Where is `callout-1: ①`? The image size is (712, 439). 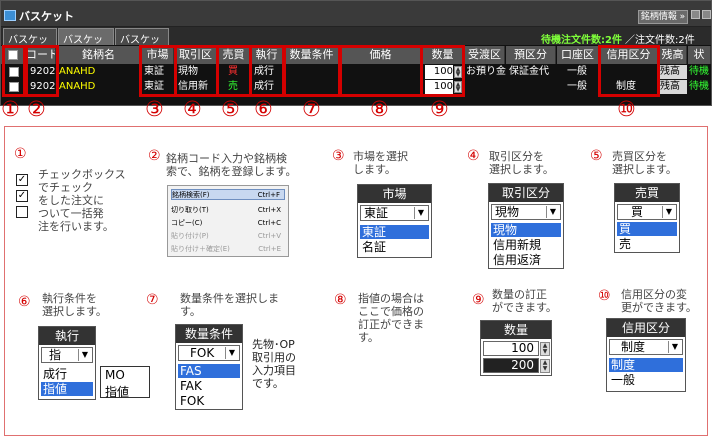 callout-1: ① is located at coordinates (10, 109).